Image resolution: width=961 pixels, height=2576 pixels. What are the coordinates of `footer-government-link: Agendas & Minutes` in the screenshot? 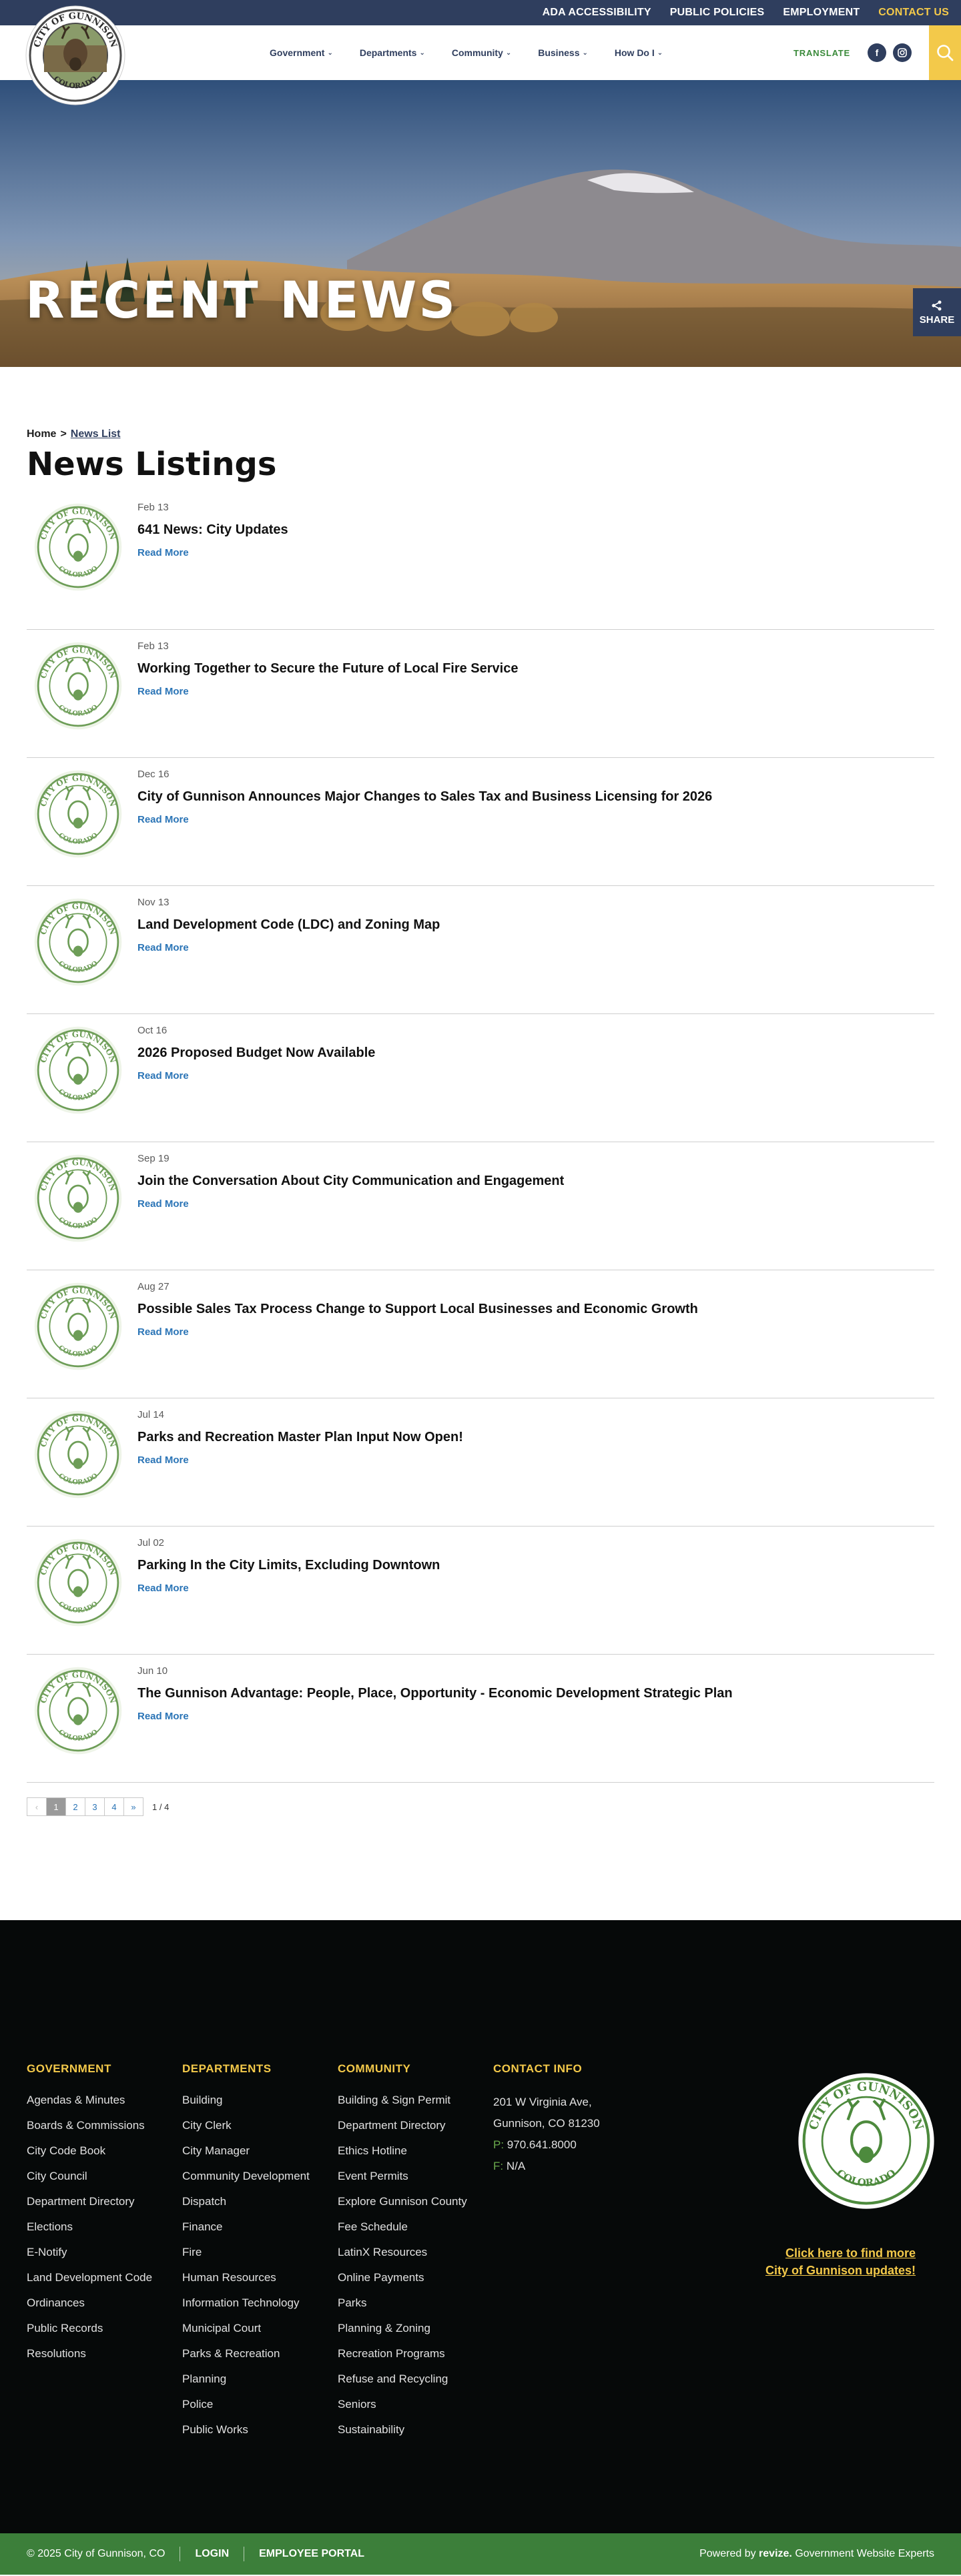 It's located at (98, 2100).